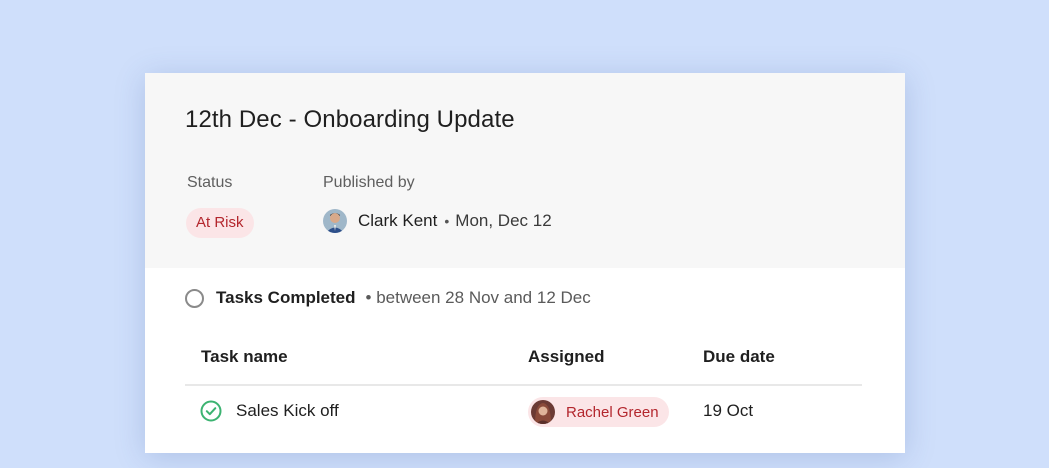 The width and height of the screenshot is (1049, 468). I want to click on column-header-due-date: Due date, so click(739, 356).